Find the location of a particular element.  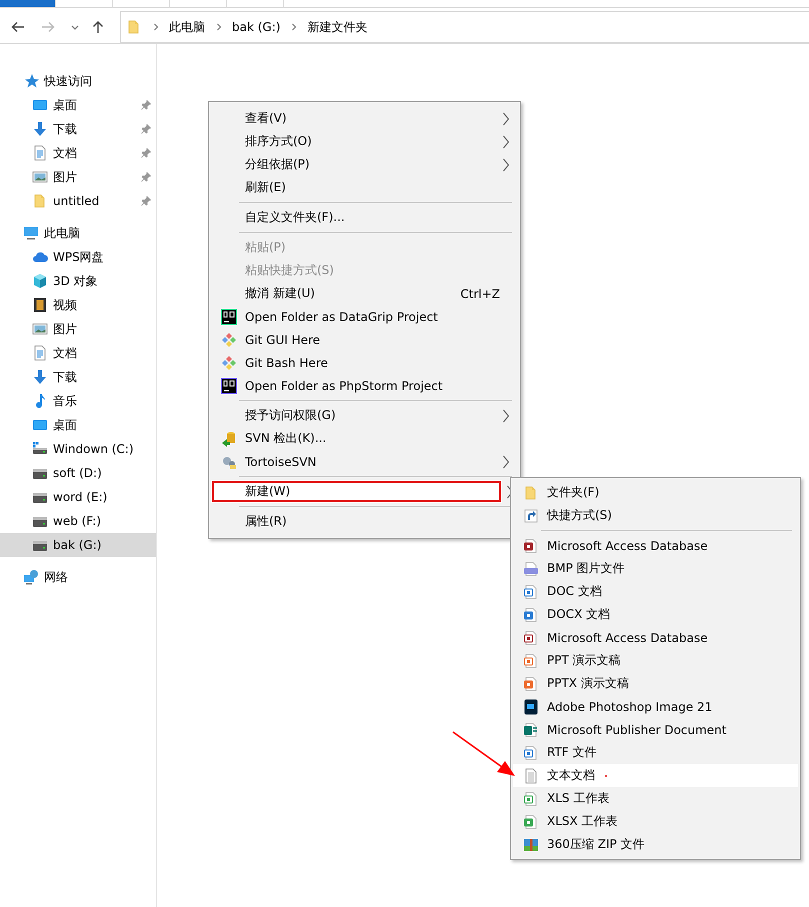

drive-icon is located at coordinates (40, 449).